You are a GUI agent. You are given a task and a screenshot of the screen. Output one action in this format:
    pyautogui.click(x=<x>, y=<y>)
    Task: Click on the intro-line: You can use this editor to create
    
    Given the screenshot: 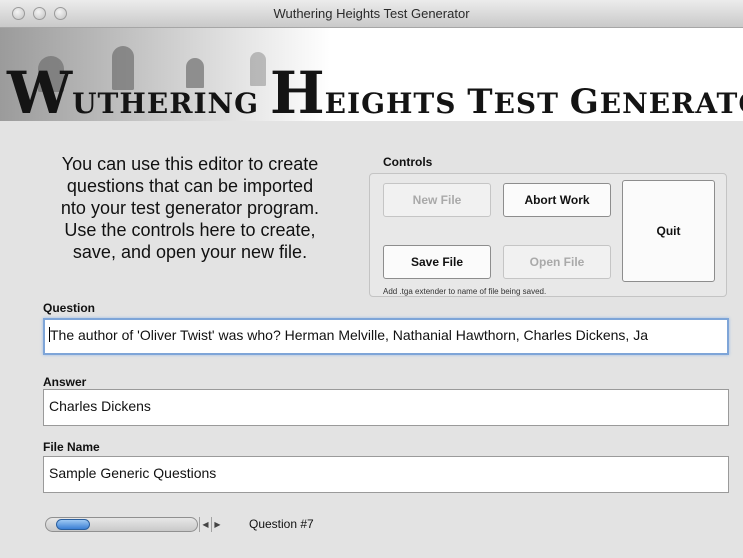 What is the action you would take?
    pyautogui.click(x=190, y=164)
    